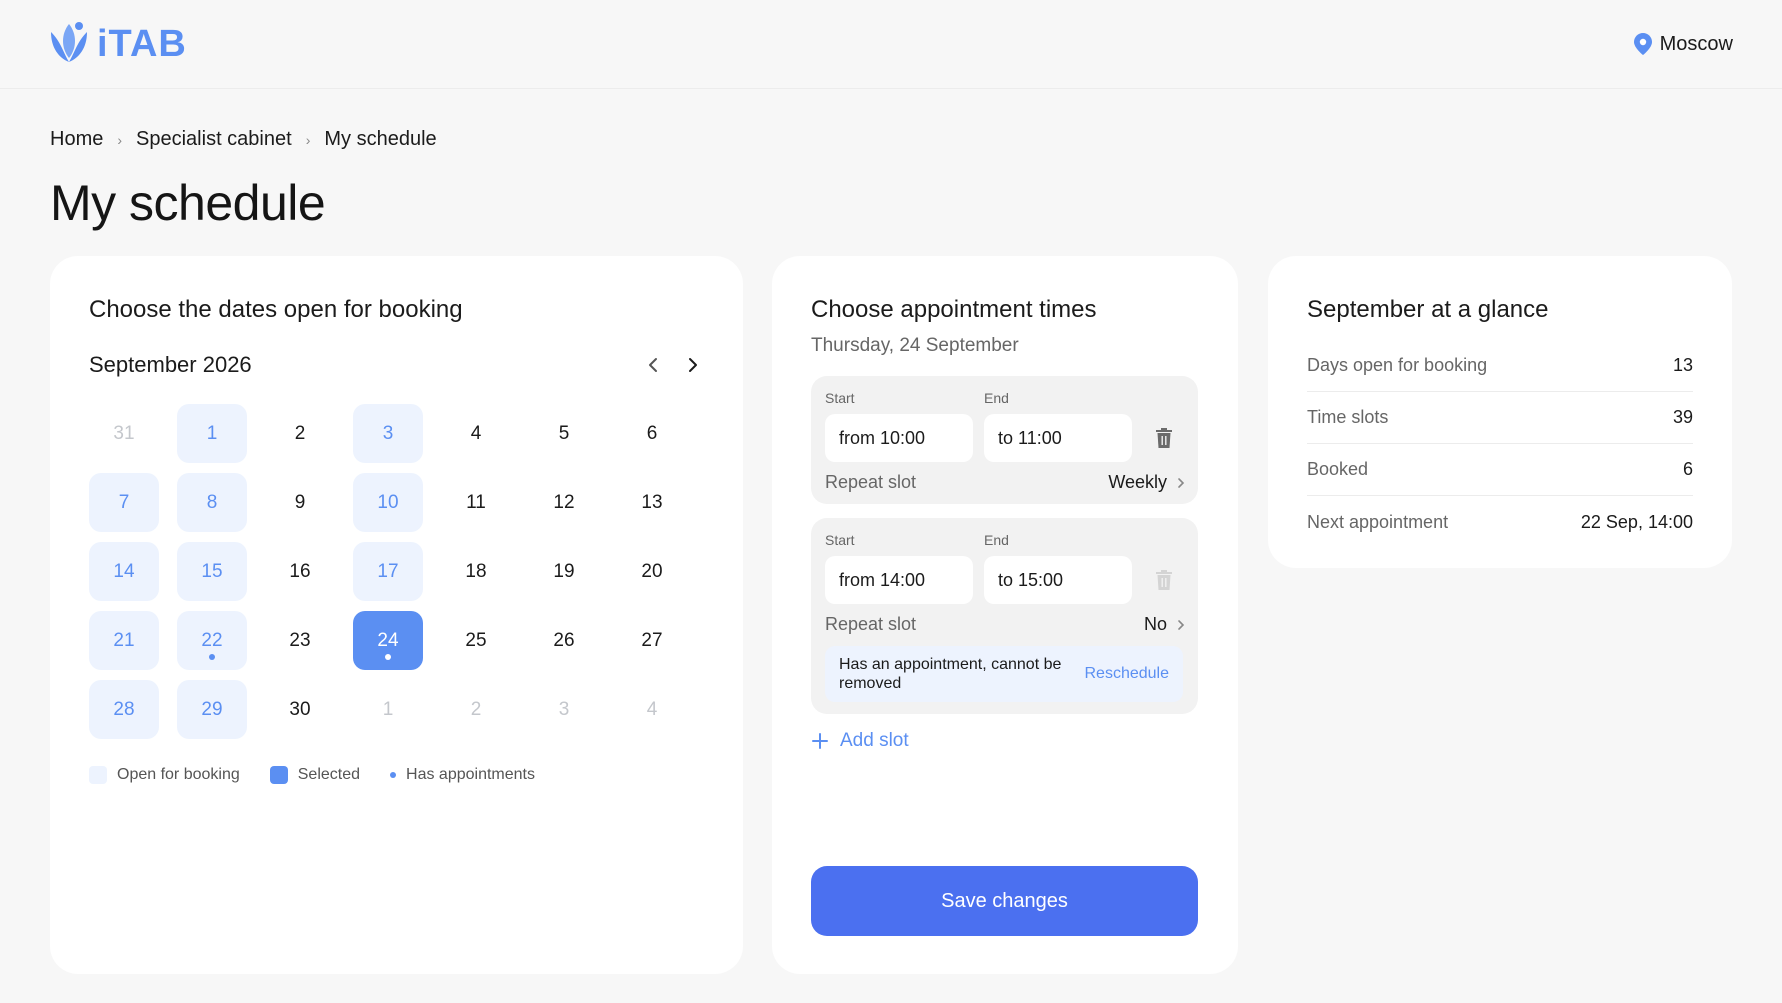  I want to click on calendar-day-number: 8, so click(212, 502).